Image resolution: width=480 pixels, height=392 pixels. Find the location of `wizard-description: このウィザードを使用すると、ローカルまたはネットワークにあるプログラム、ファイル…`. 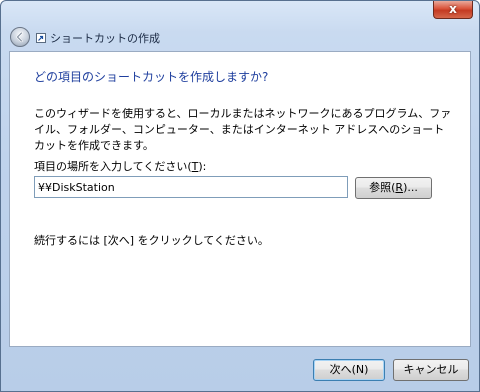

wizard-description: このウィザードを使用すると、ローカルまたはネットワークにあるプログラム、ファイル… is located at coordinates (243, 129).